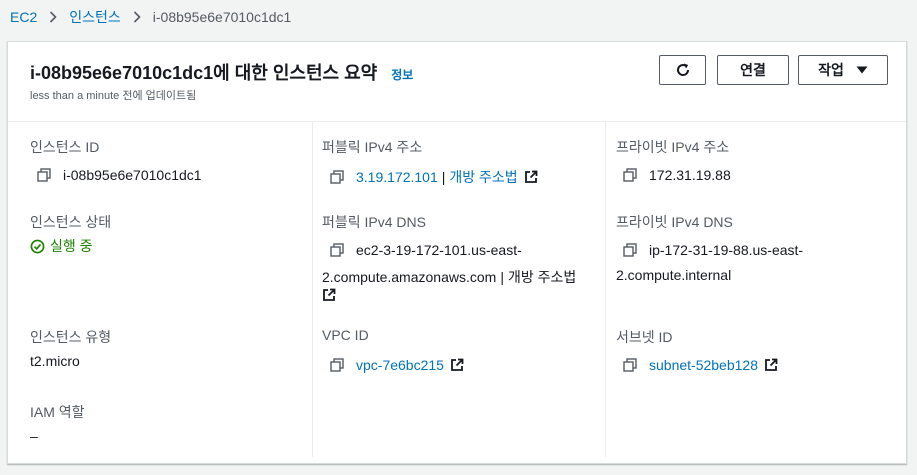  I want to click on check-circle-icon, so click(37, 246).